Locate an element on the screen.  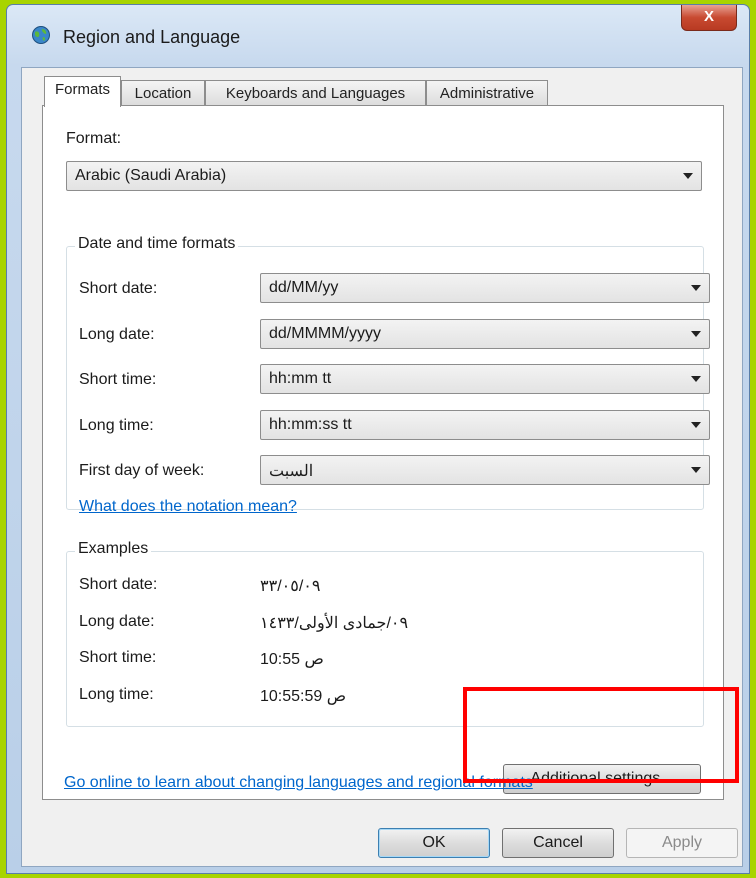
long-date-select: dd/MMMM/yyyy is located at coordinates (485, 334).